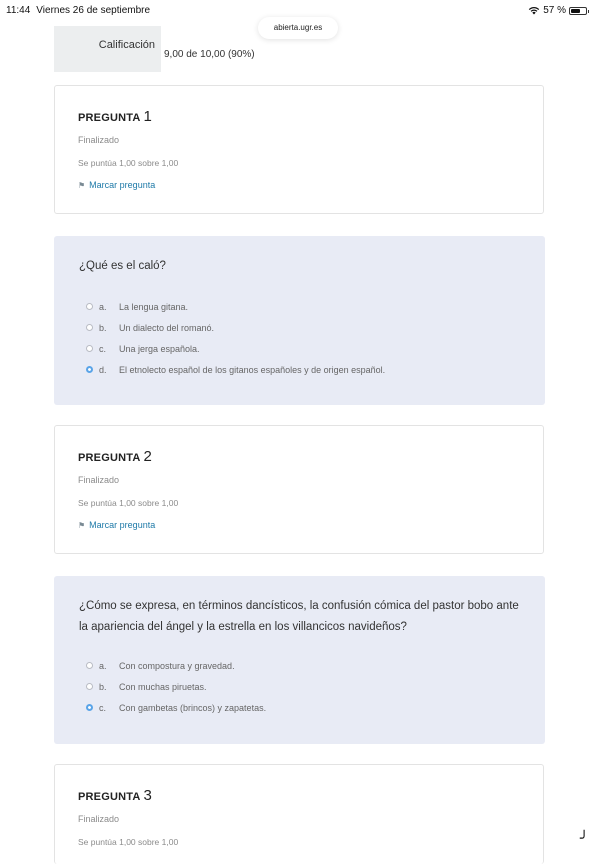 The width and height of the screenshot is (599, 864). Describe the element at coordinates (115, 795) in the screenshot. I see `question-title: PREGUNTA 3` at that location.